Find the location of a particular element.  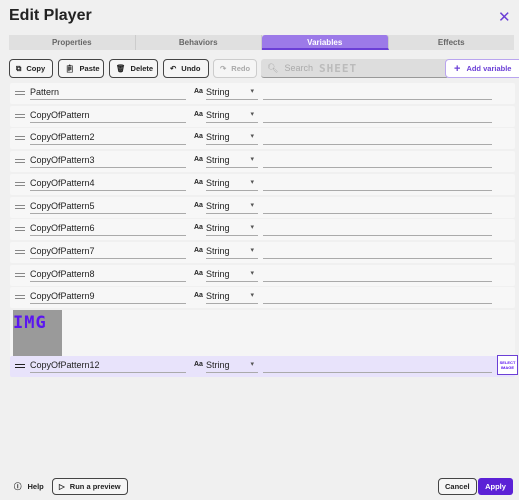

variable-row: CopyOfPattern4 Aa String is located at coordinates (262, 184).